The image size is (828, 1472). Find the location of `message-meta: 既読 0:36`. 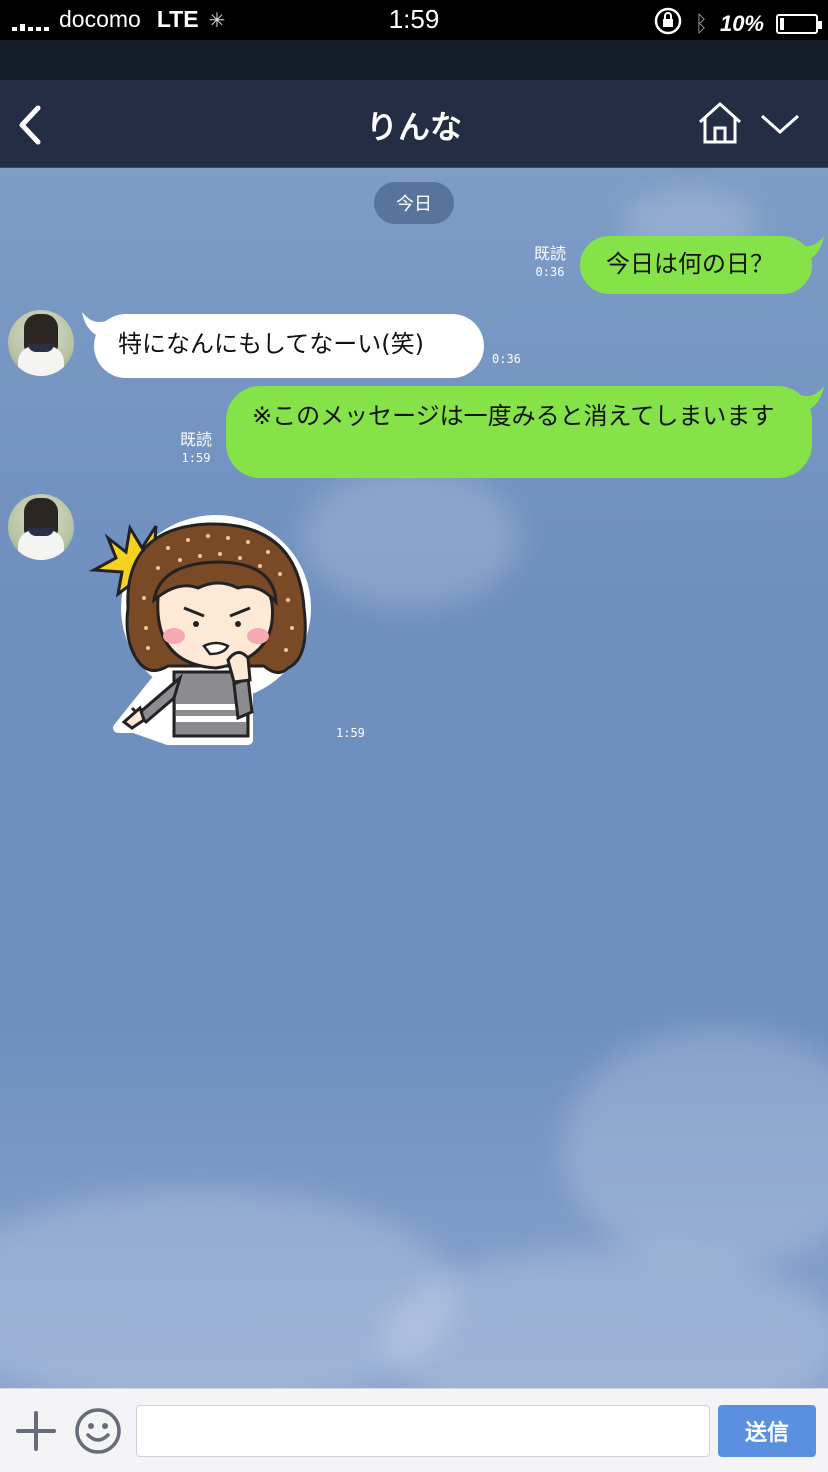

message-meta: 既読 0:36 is located at coordinates (550, 262).